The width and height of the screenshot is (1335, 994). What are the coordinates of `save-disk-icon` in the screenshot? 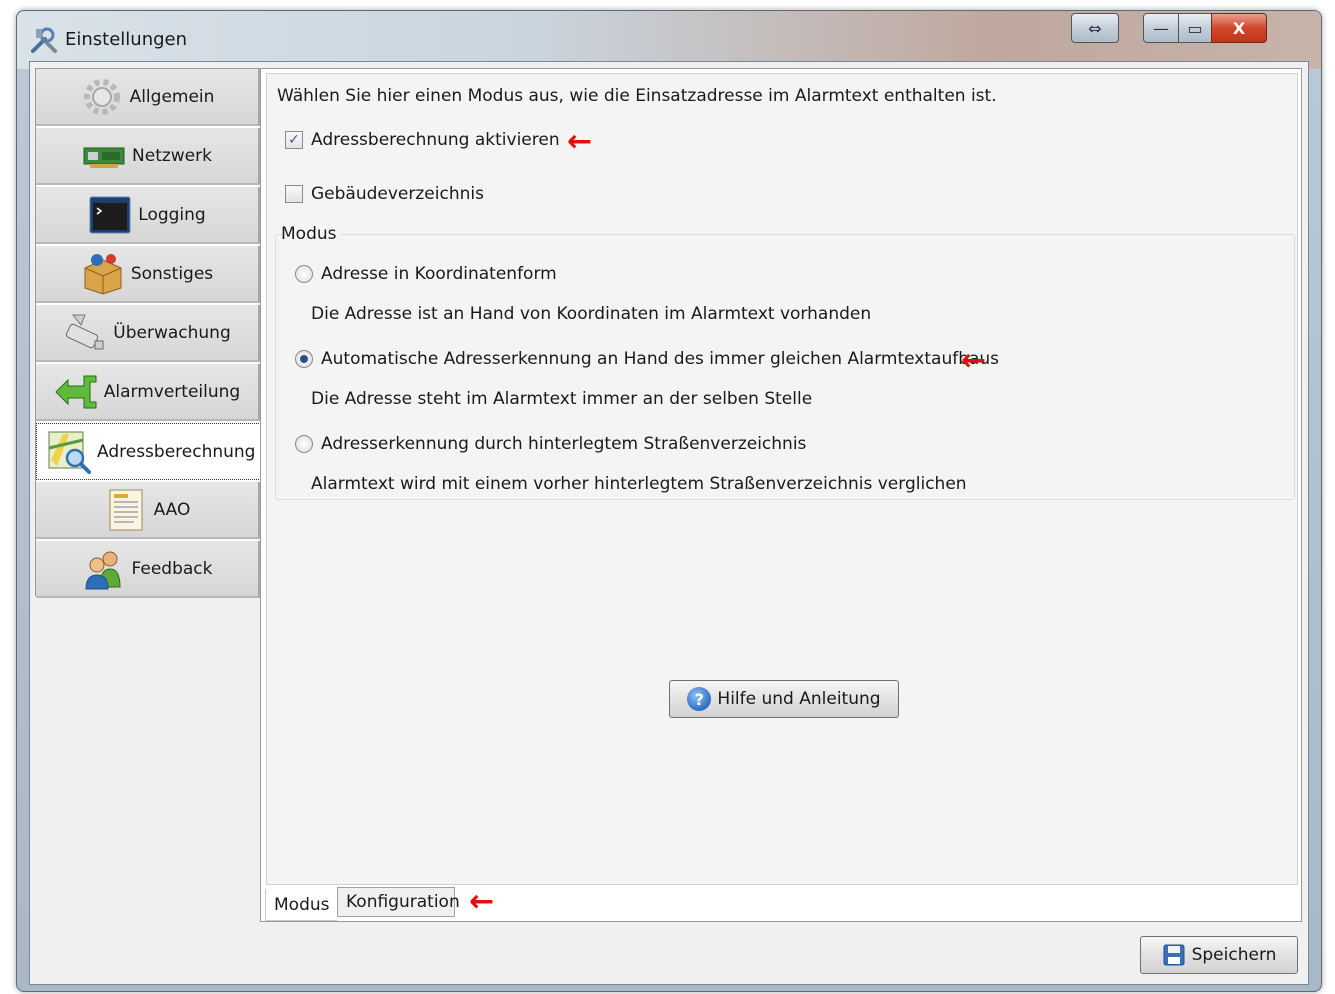 It's located at (1174, 955).